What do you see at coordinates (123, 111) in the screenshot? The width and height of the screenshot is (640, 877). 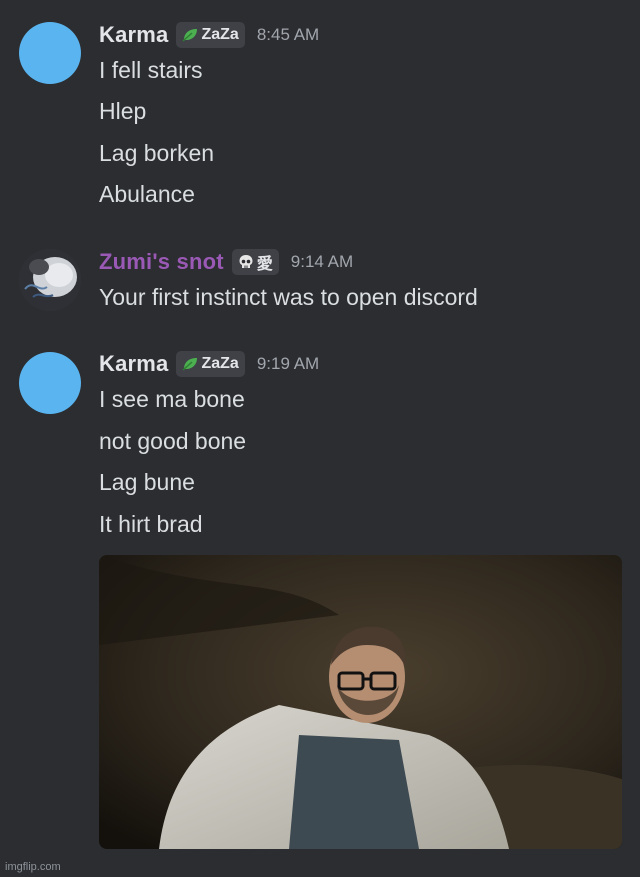 I see `message-line: Hlep` at bounding box center [123, 111].